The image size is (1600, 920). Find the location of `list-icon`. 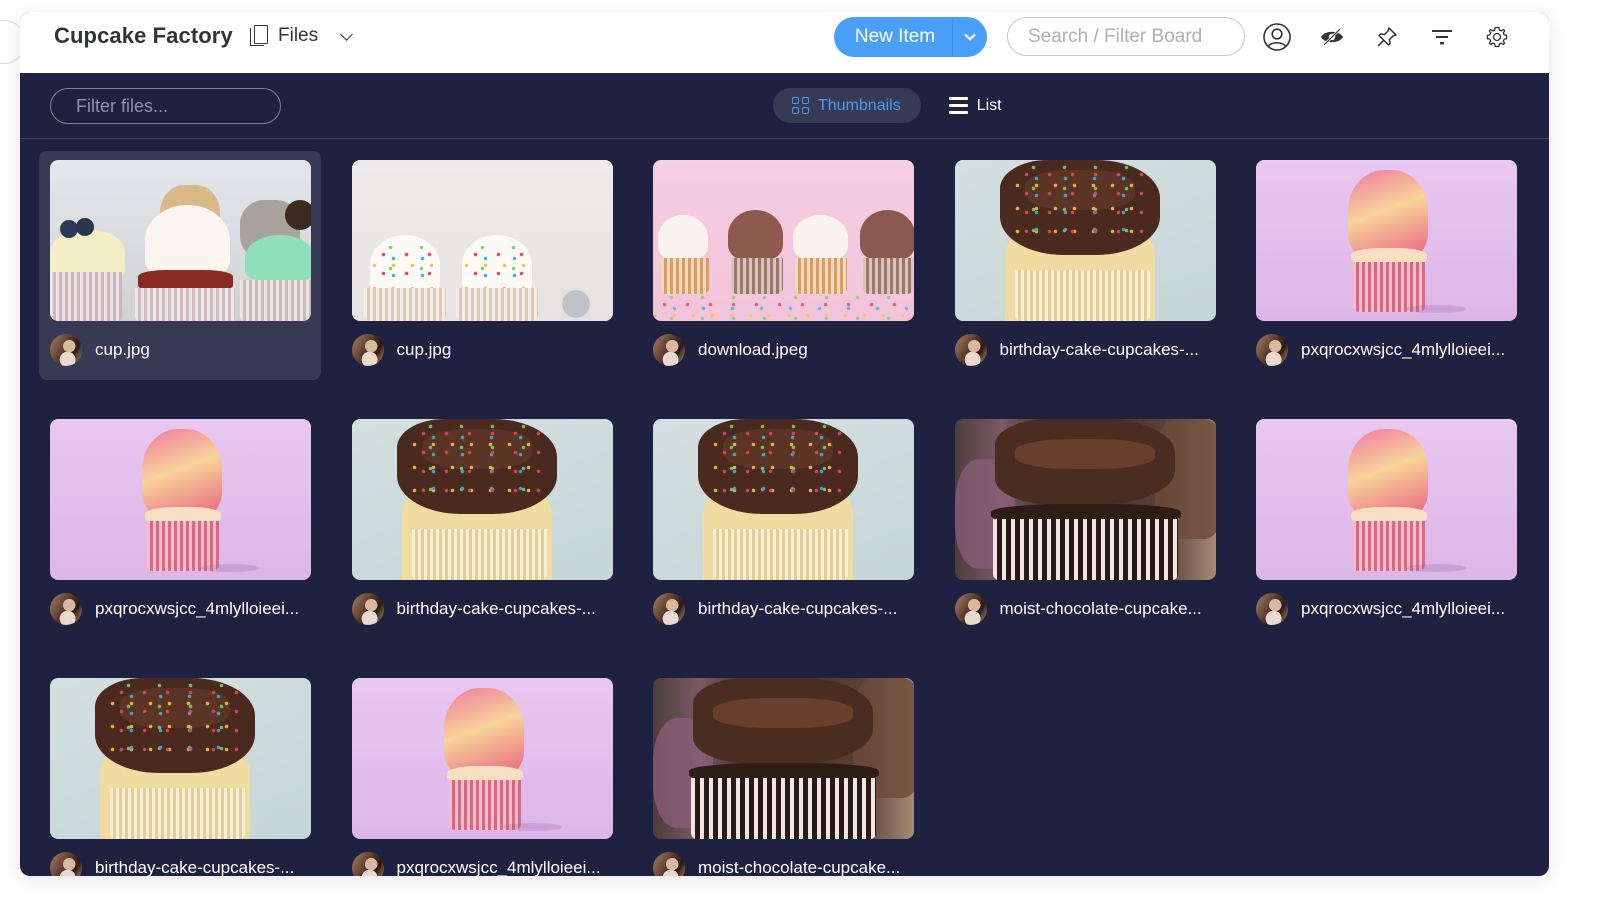

list-icon is located at coordinates (958, 105).